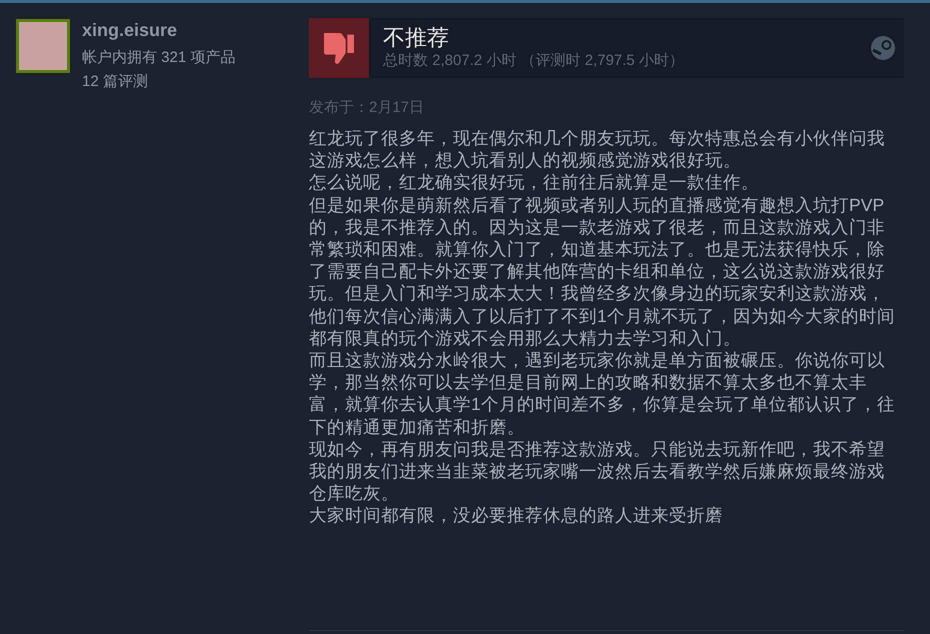  I want to click on review-paragraph: 红龙玩了很多年，现在偶尔和几个朋友玩玩。每次特惠总会有小伙伴问我这游戏怎么样，想入坑看别人的视频感觉游戏很好玩。, so click(597, 149).